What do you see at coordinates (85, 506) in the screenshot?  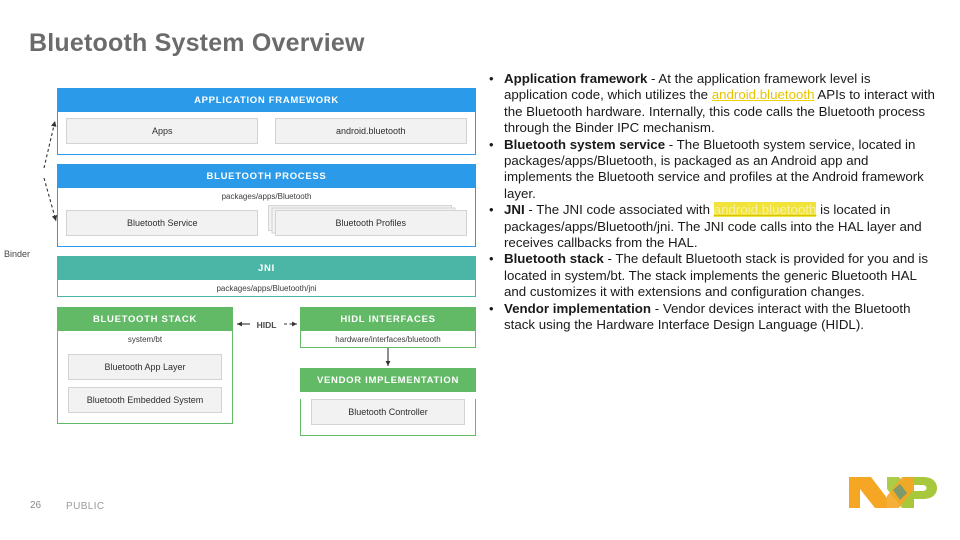 I see `classification-label: PUBLIC` at bounding box center [85, 506].